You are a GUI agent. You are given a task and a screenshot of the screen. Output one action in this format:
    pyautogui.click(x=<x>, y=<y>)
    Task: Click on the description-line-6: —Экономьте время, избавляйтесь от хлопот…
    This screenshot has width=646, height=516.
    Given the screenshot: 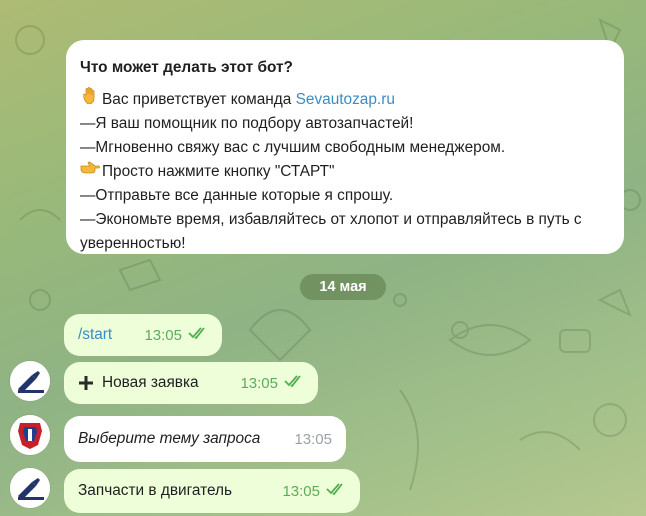 What is the action you would take?
    pyautogui.click(x=331, y=231)
    